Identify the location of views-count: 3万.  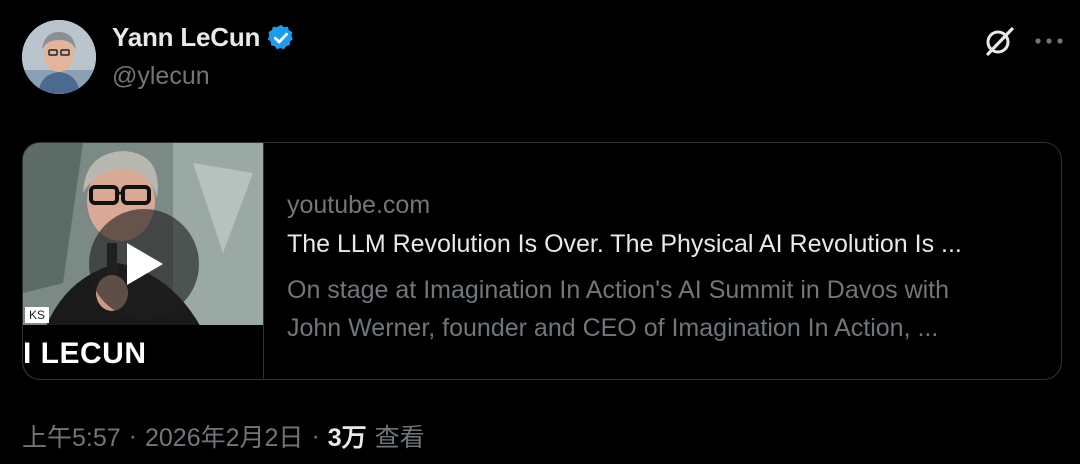
(347, 438).